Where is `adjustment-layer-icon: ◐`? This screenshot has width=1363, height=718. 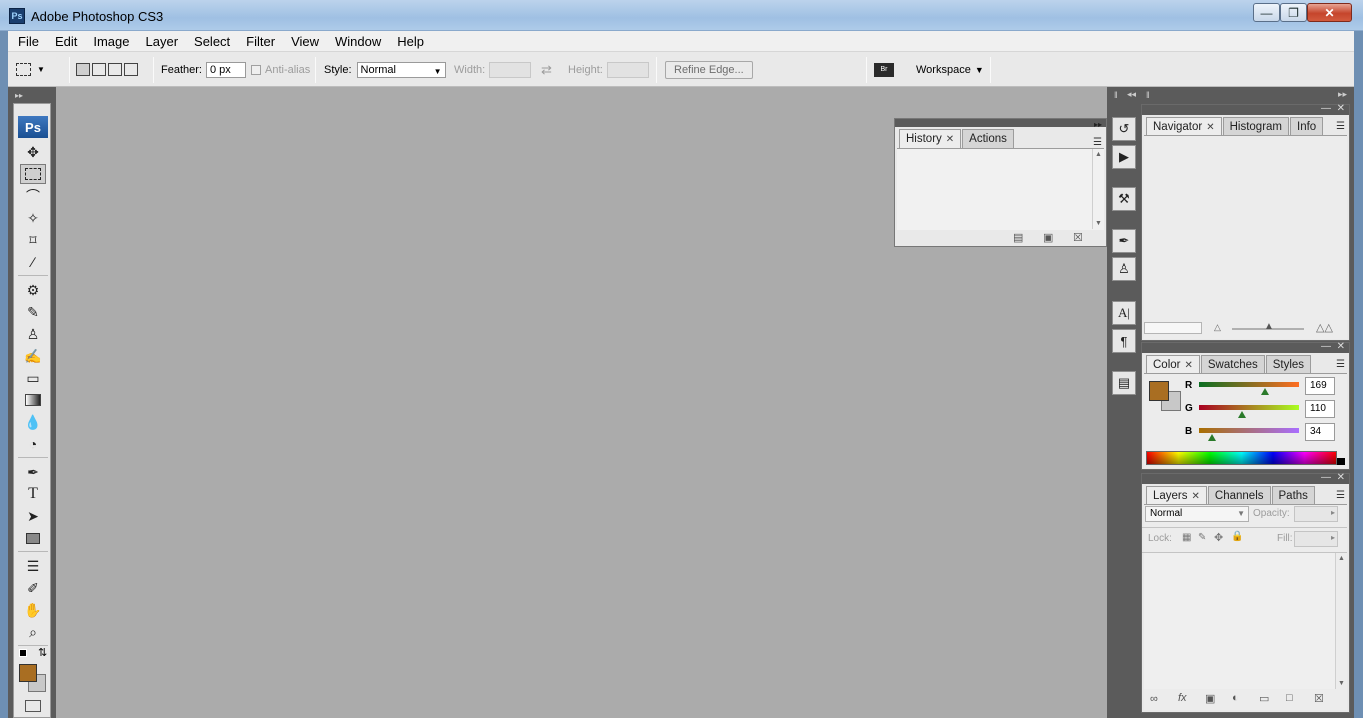 adjustment-layer-icon: ◐ is located at coordinates (1235, 698).